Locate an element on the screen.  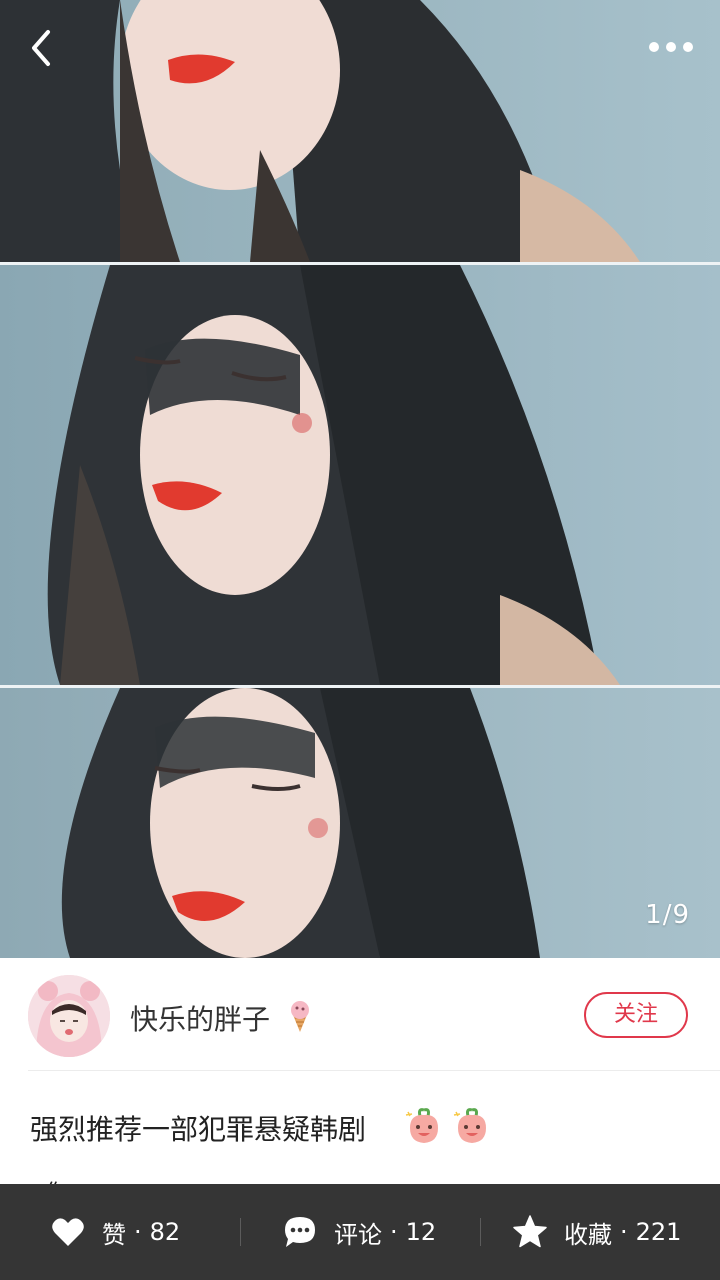
section-divider is located at coordinates (374, 1070).